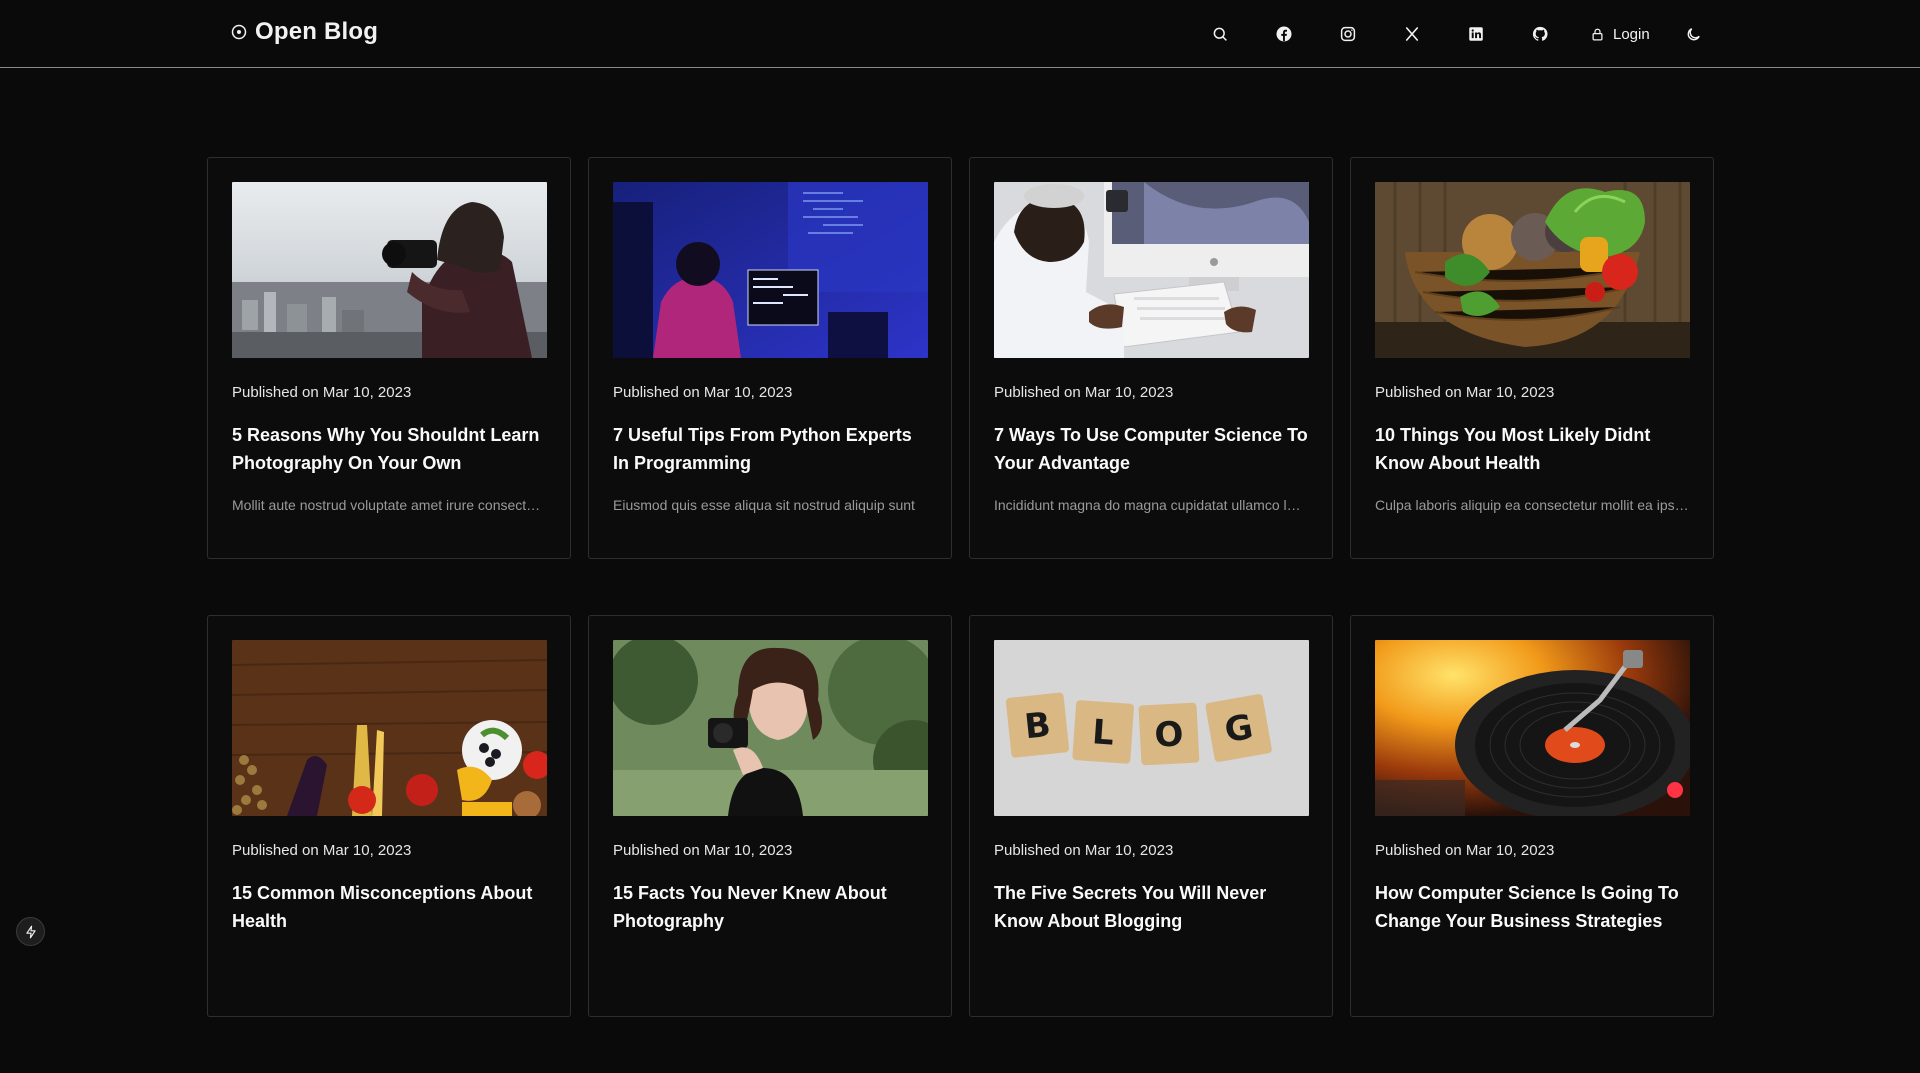  I want to click on programmer-image, so click(770, 270).